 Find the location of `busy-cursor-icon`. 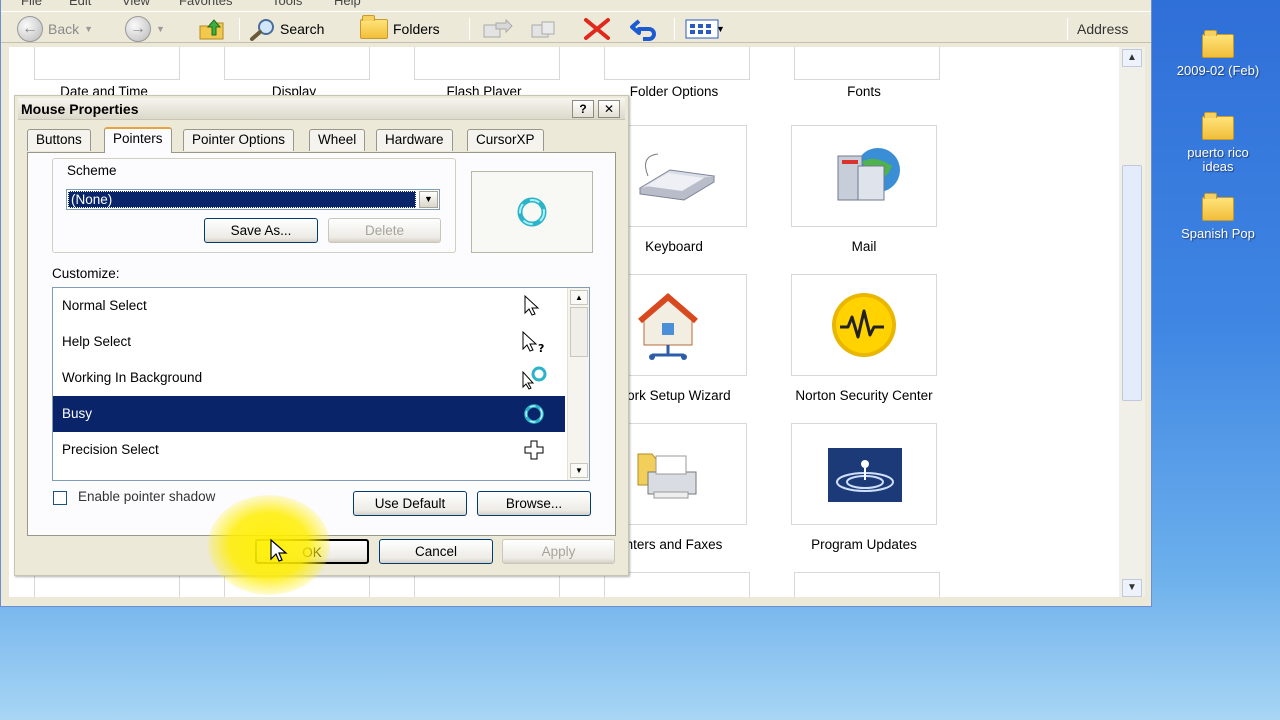

busy-cursor-icon is located at coordinates (534, 414).